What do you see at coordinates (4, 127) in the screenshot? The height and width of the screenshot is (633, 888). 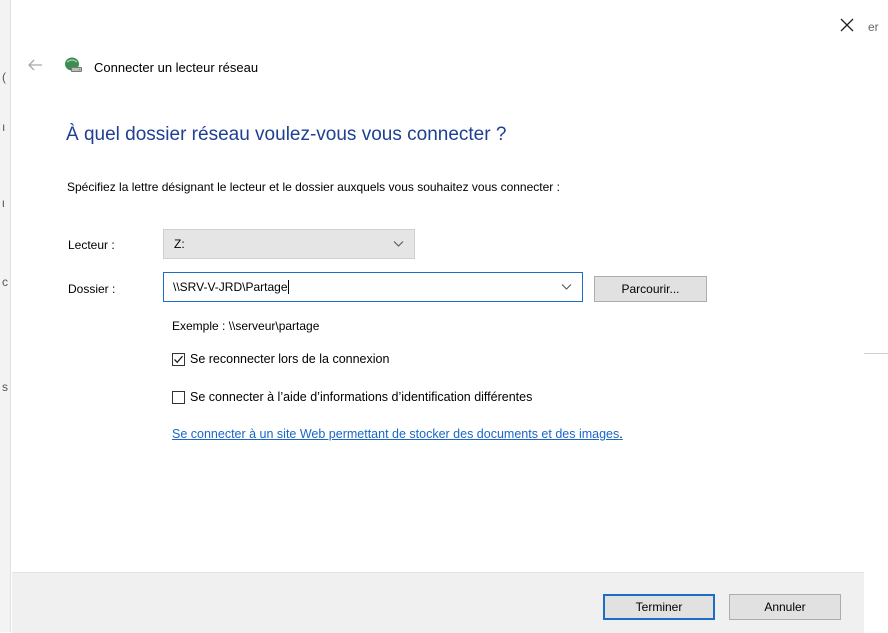 I see `background-text-fragment: ı` at bounding box center [4, 127].